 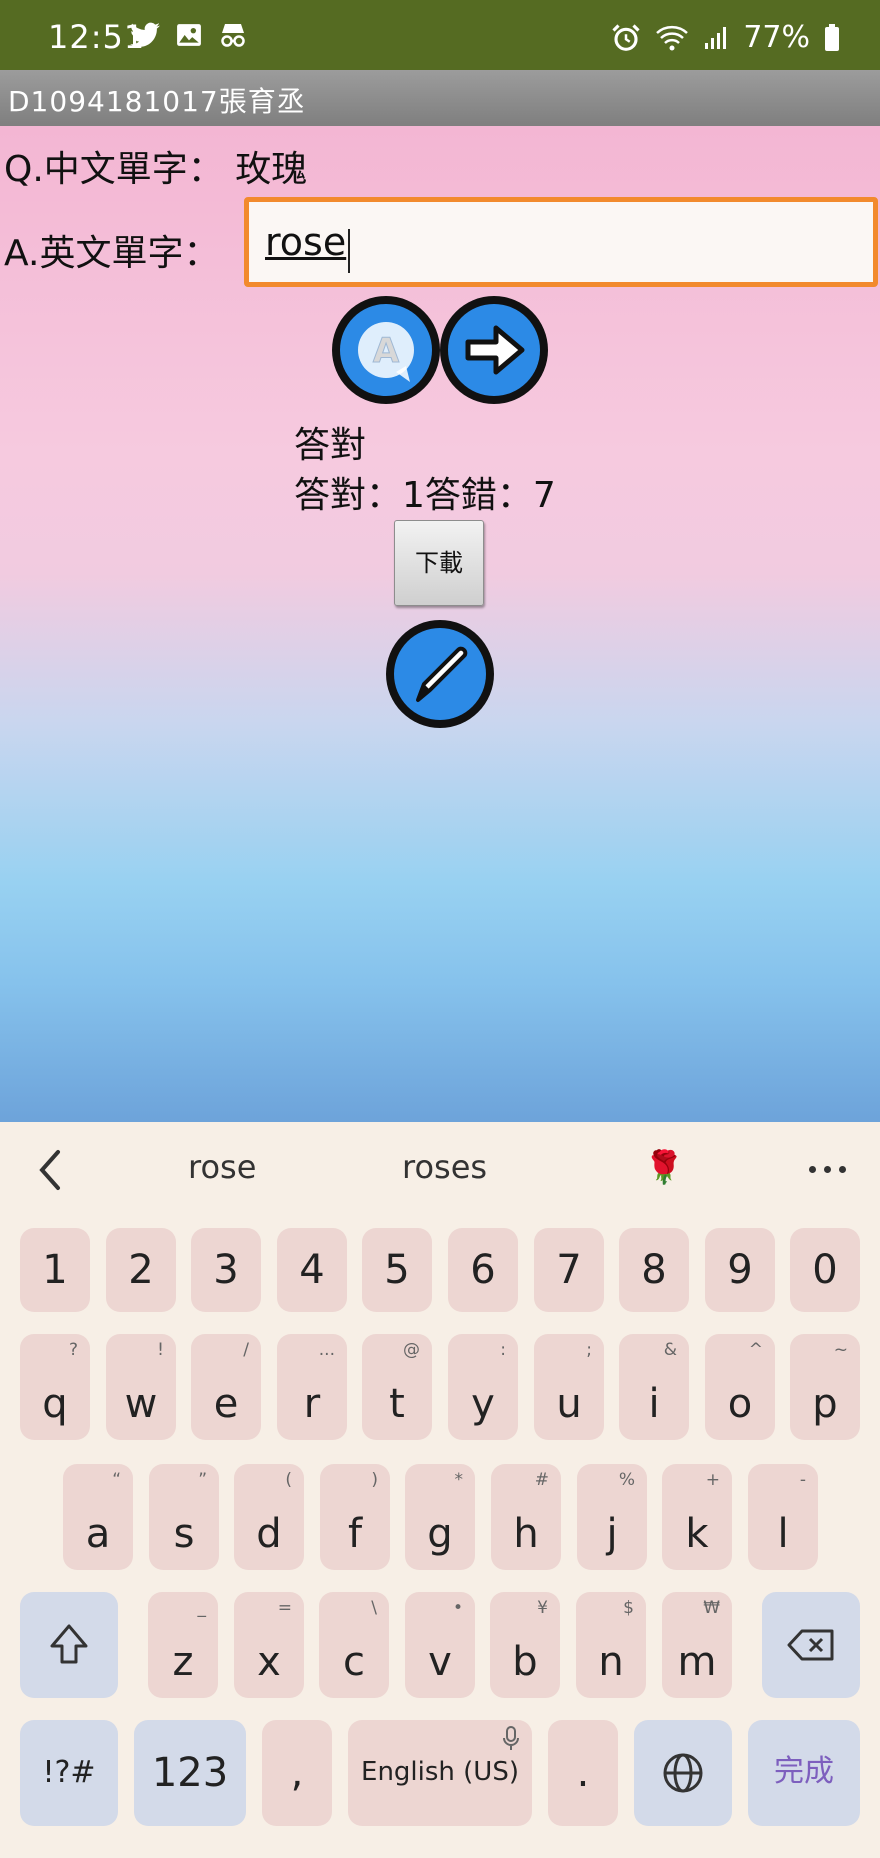 I want to click on key-m: ₩ m, so click(x=697, y=1645).